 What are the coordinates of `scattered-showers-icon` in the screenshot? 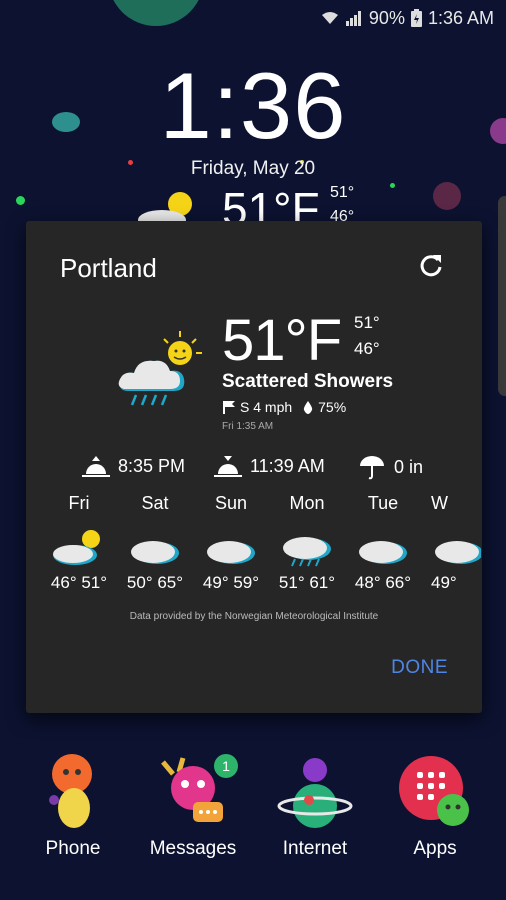 It's located at (160, 368).